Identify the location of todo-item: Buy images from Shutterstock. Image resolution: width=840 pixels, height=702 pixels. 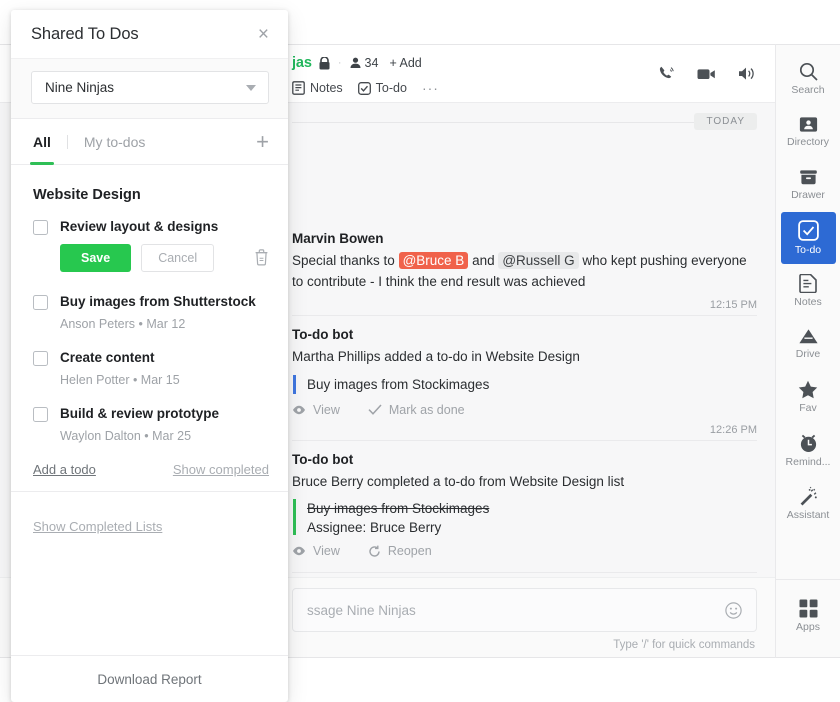
(151, 302).